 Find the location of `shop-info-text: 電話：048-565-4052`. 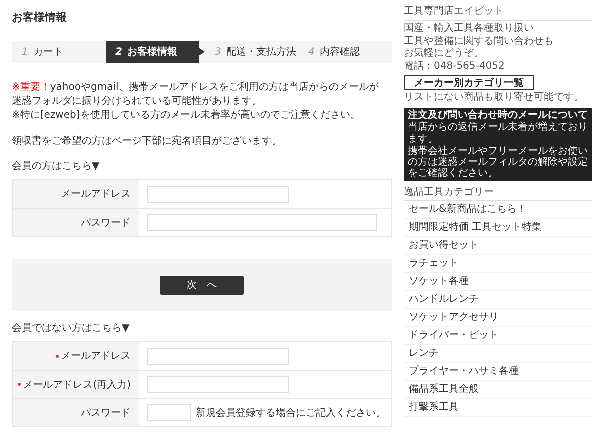

shop-info-text: 電話：048-565-4052 is located at coordinates (455, 66).